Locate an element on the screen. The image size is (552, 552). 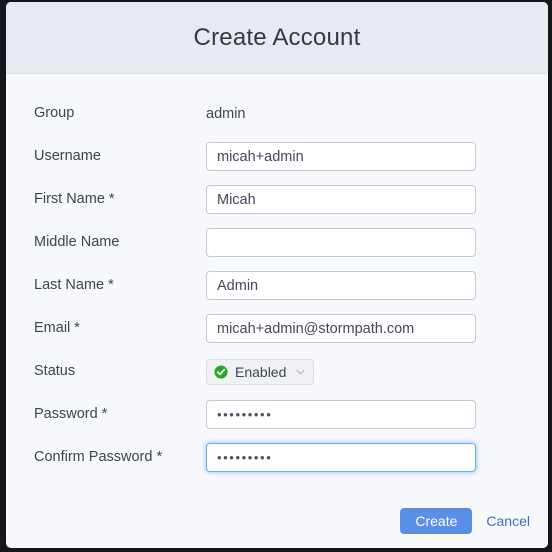
label-first-name: First Name * is located at coordinates (74, 198).